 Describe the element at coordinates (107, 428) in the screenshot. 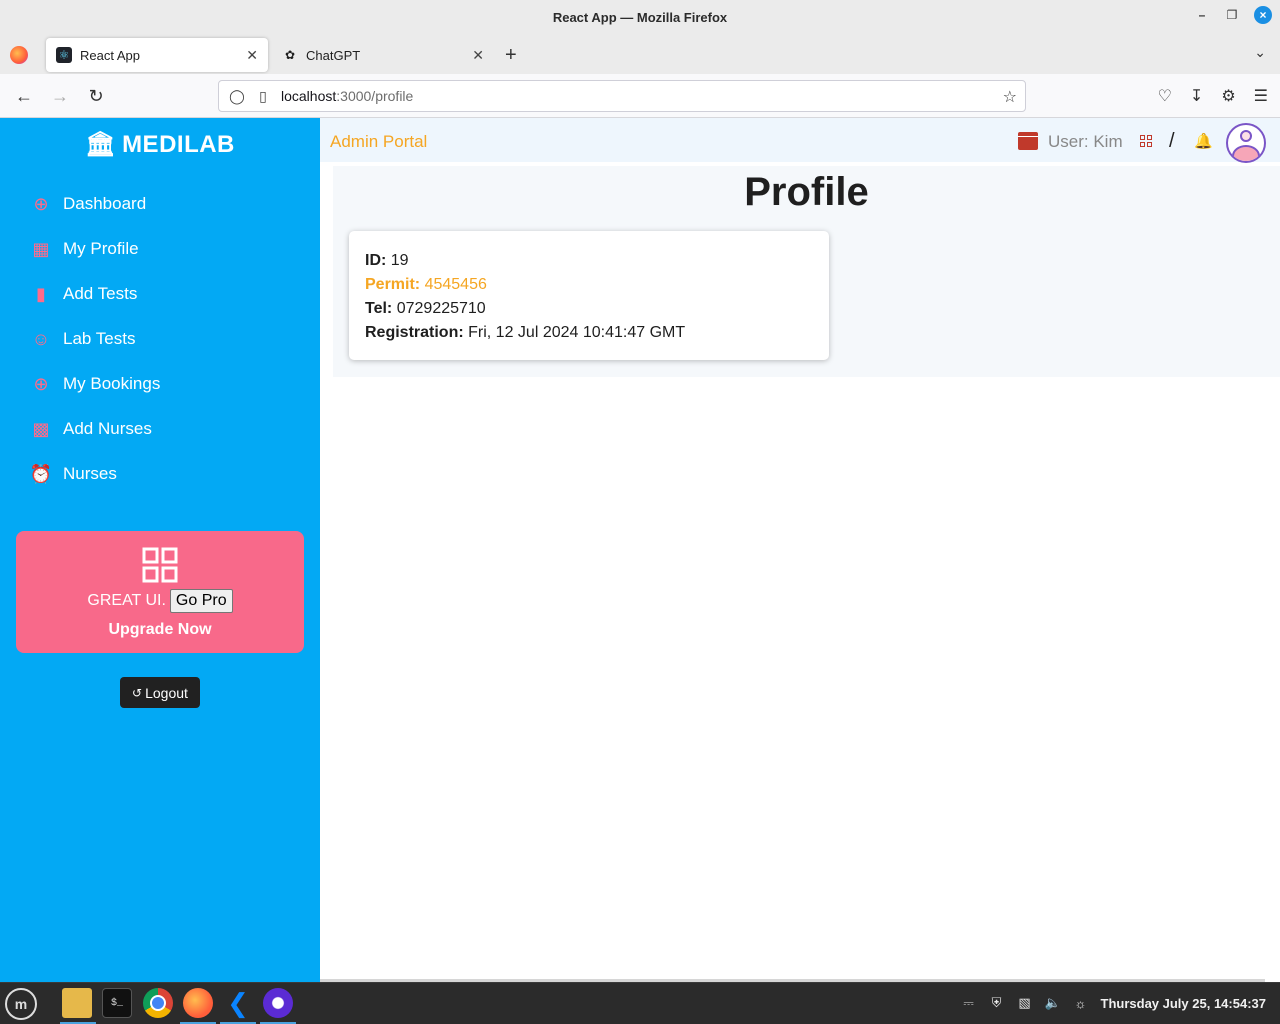

I see `sidebar-item-label: Add Nurses` at that location.